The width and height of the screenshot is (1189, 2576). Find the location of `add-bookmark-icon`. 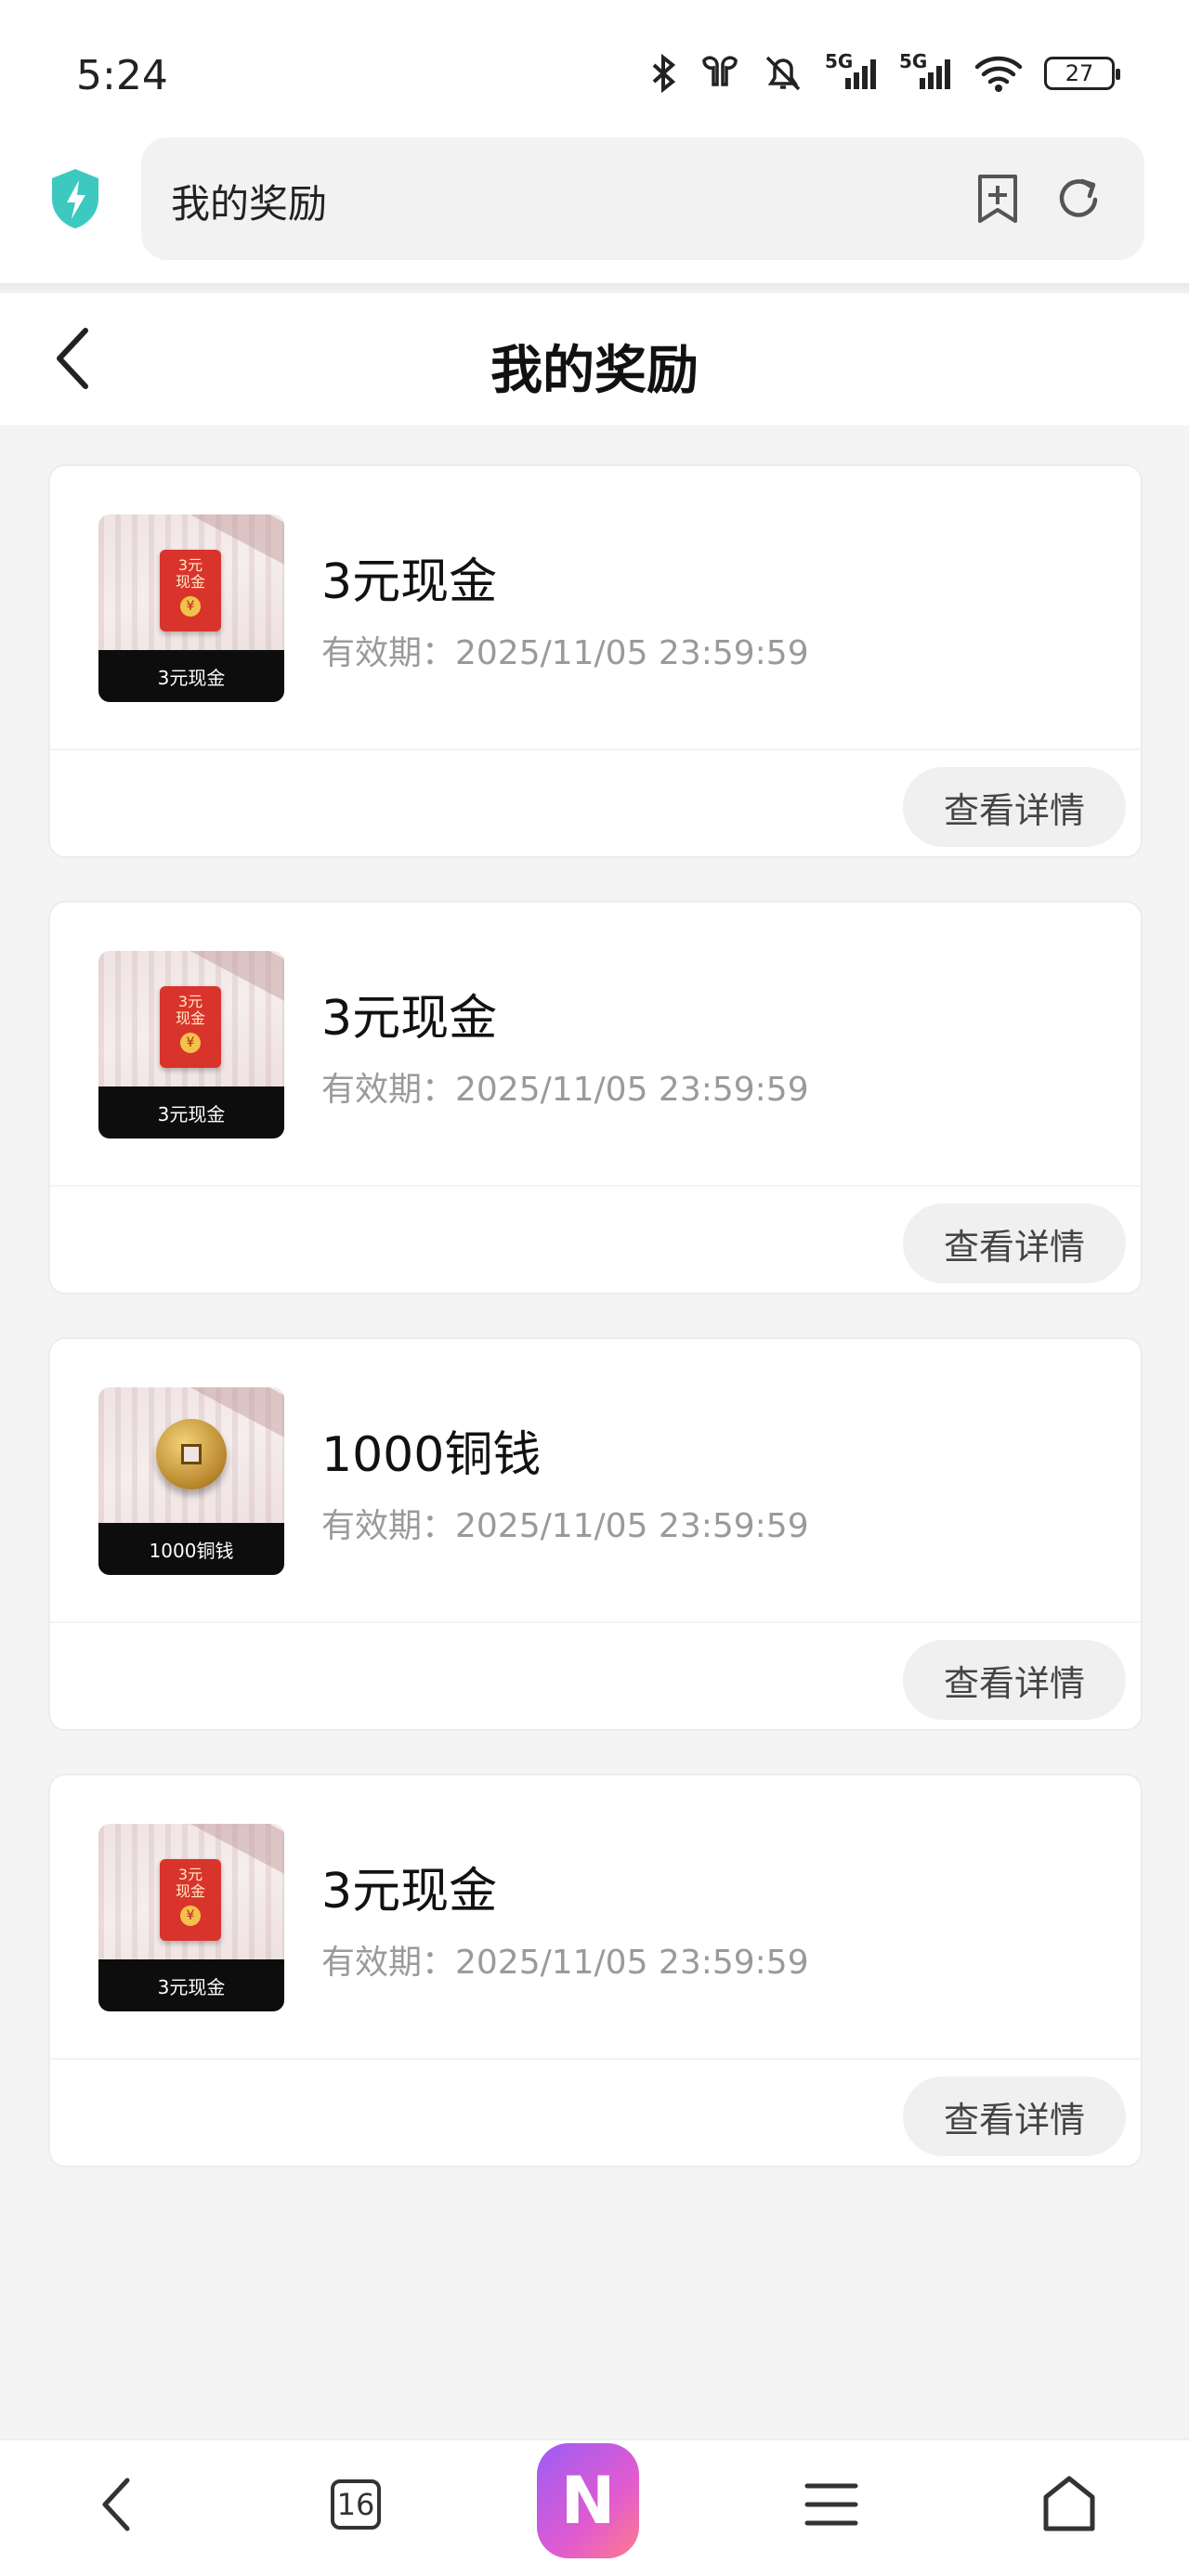

add-bookmark-icon is located at coordinates (998, 199).